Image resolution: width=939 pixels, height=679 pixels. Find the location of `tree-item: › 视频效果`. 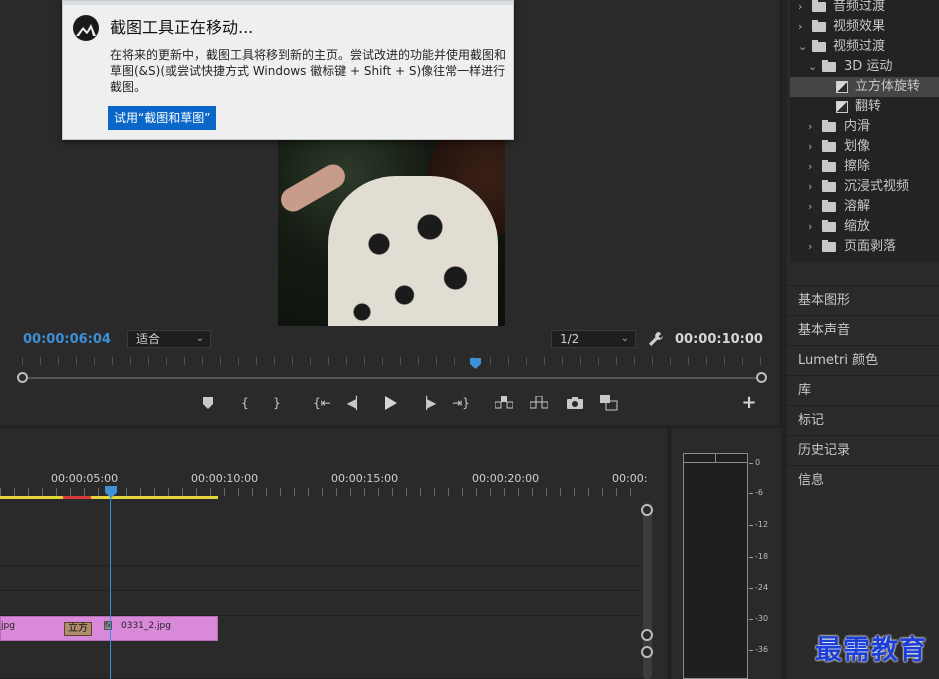

tree-item: › 视频效果 is located at coordinates (864, 27).